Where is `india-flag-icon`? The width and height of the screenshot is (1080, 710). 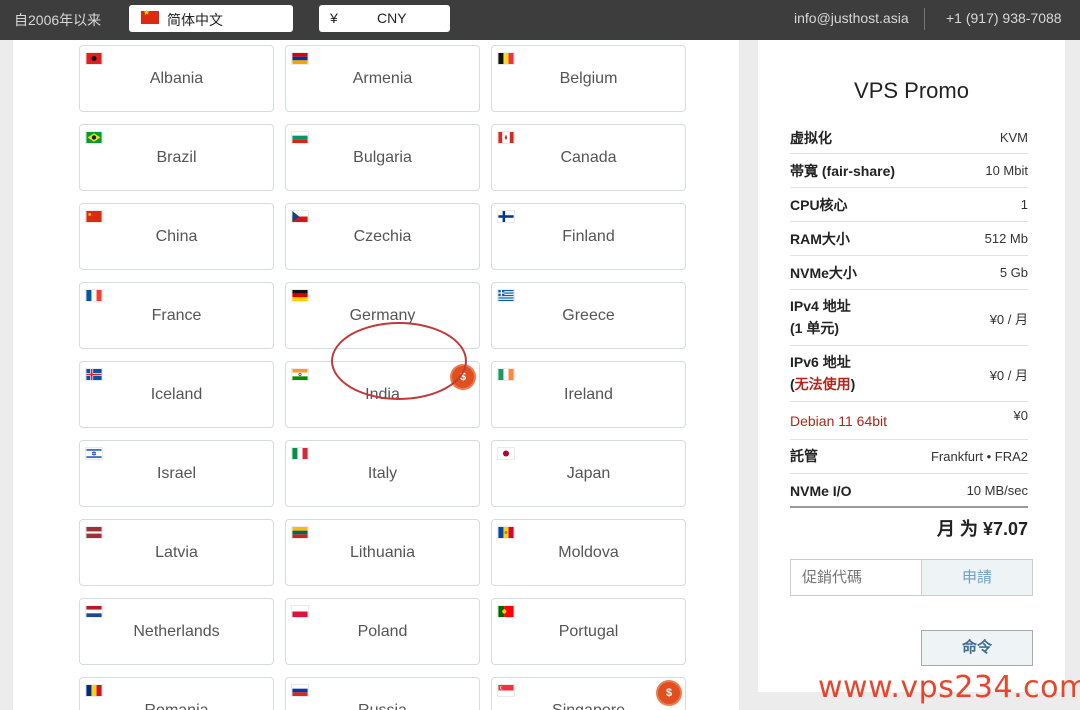
india-flag-icon is located at coordinates (300, 374).